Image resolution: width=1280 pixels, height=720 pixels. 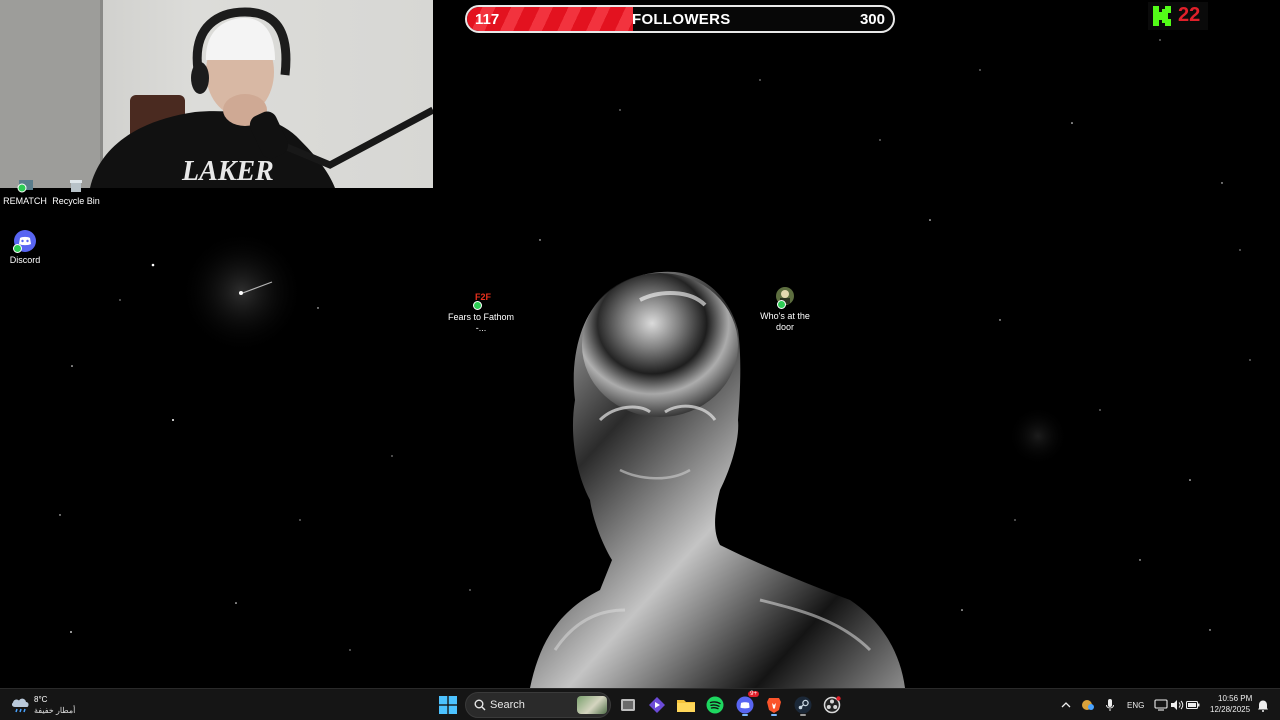 I want to click on follower-goal-count: 300, so click(x=872, y=19).